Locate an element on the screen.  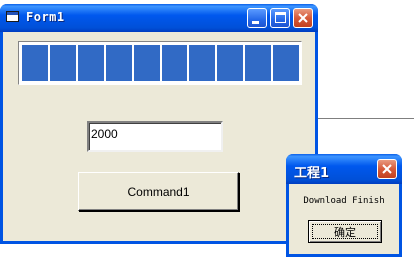
message-box-close-button is located at coordinates (387, 169).